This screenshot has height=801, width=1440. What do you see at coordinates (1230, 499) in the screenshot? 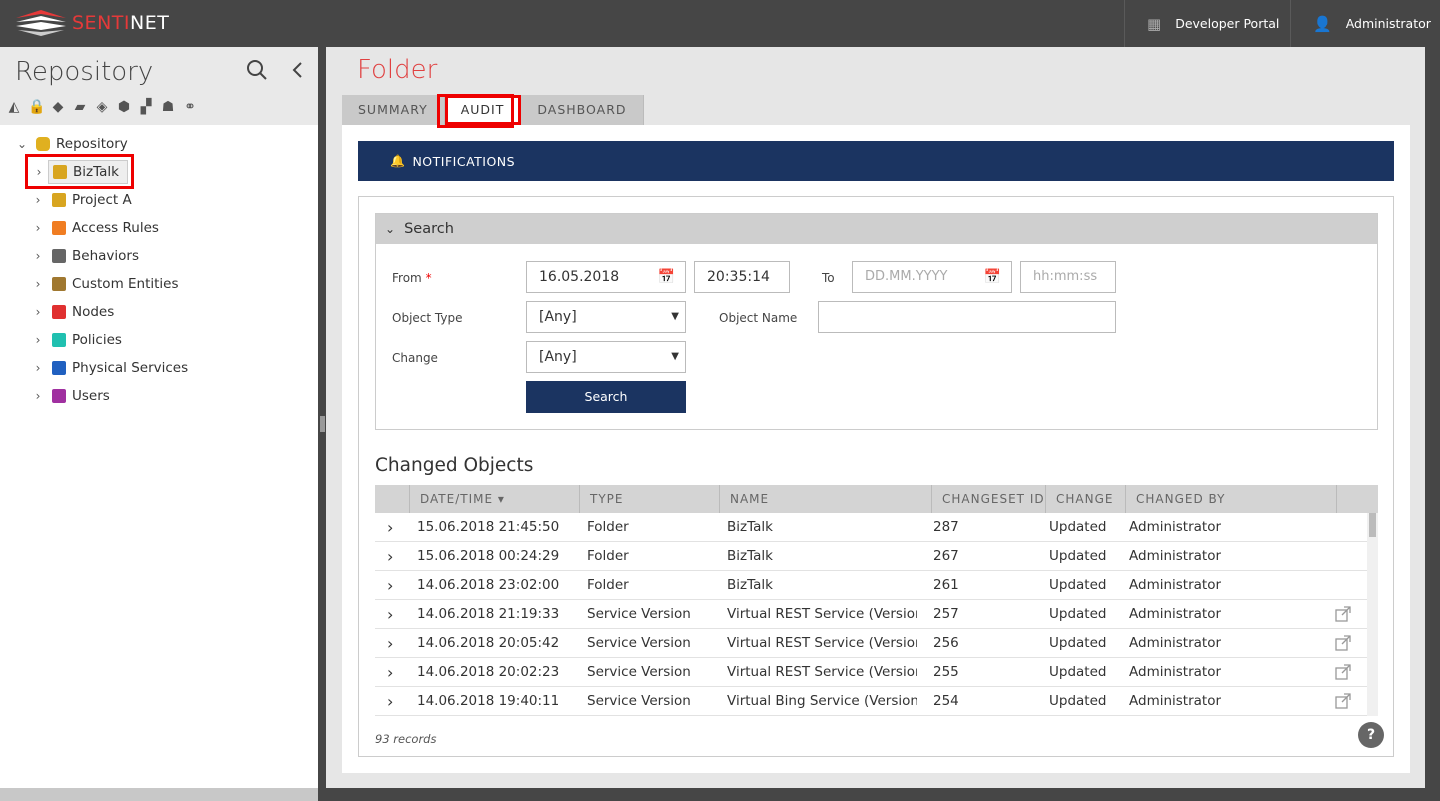
I see `column-changed-by: CHANGED BY` at bounding box center [1230, 499].